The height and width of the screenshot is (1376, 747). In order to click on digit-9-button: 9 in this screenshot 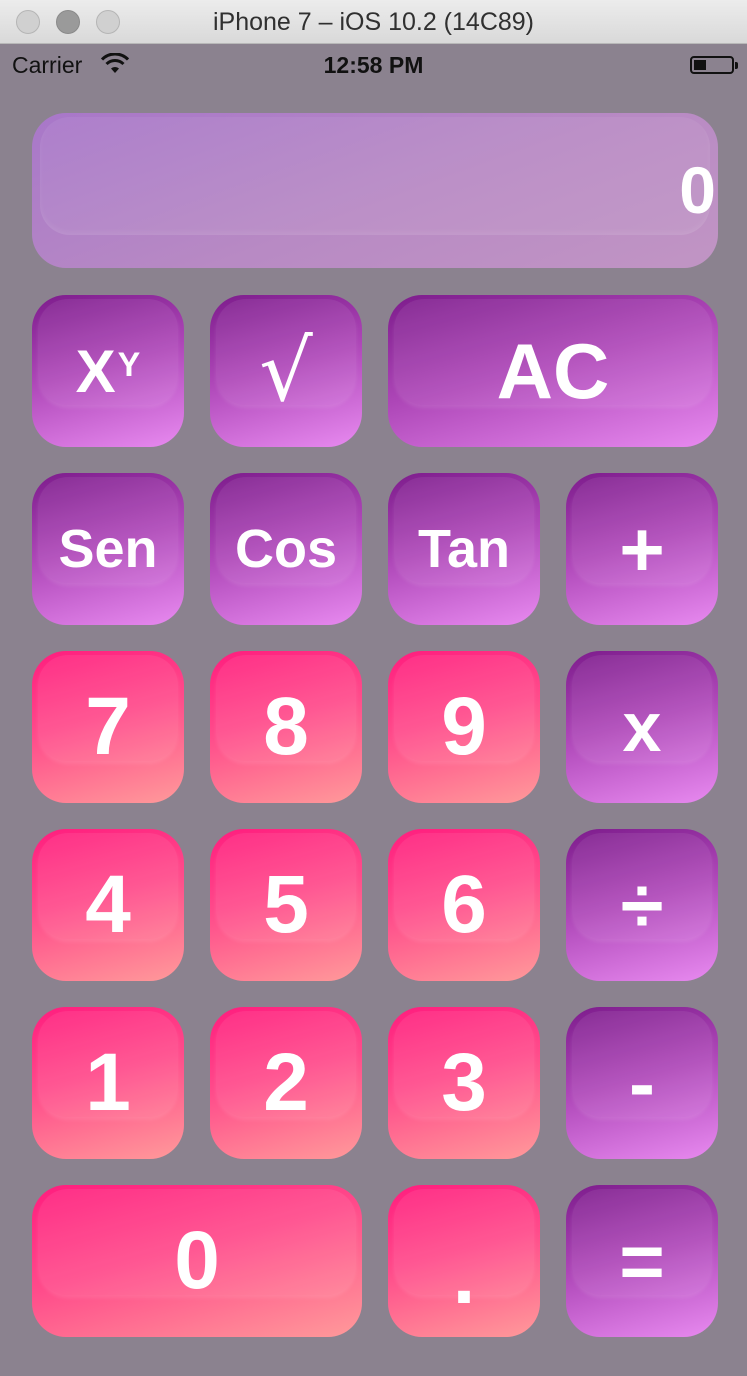, I will do `click(464, 727)`.